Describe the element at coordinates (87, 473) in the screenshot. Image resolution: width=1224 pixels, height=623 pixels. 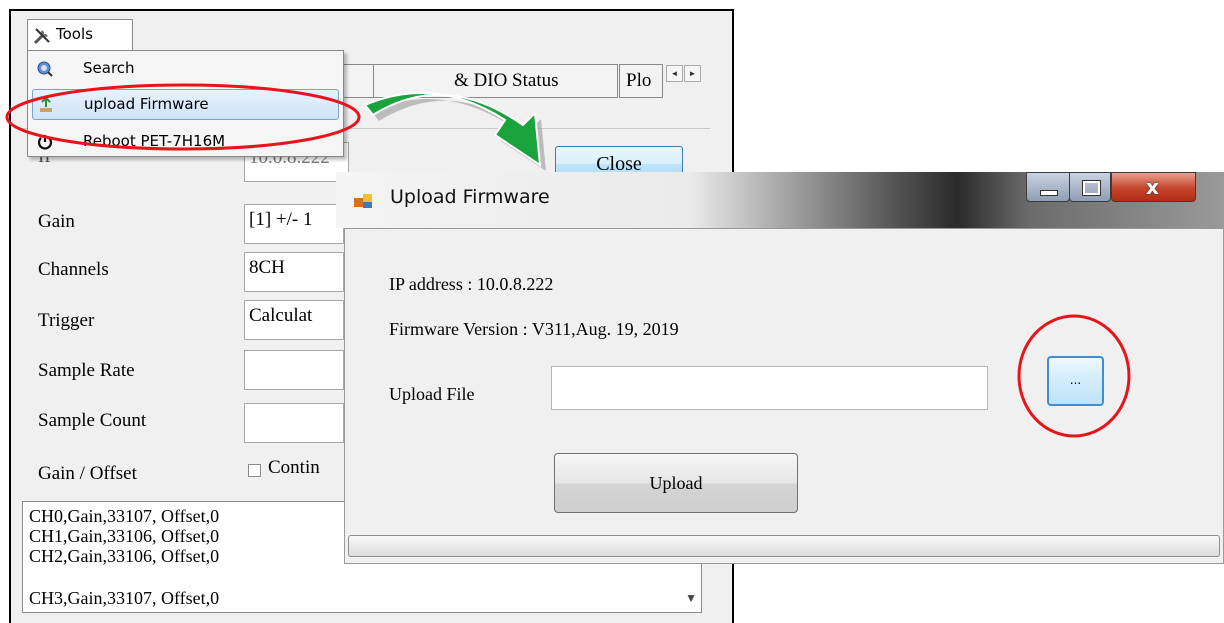
I see `gain-offset-label: Gain / Offset` at that location.